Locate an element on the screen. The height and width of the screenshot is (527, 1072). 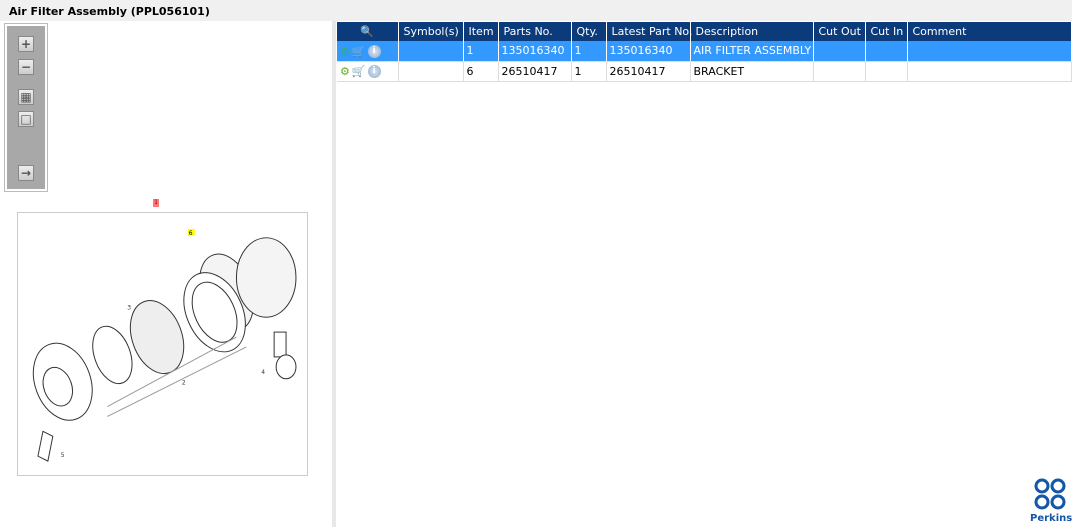
col-latest-part-no: Latest Part No. is located at coordinates (649, 31).